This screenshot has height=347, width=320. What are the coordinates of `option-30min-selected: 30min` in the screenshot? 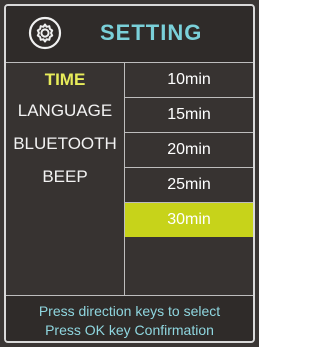 It's located at (189, 220).